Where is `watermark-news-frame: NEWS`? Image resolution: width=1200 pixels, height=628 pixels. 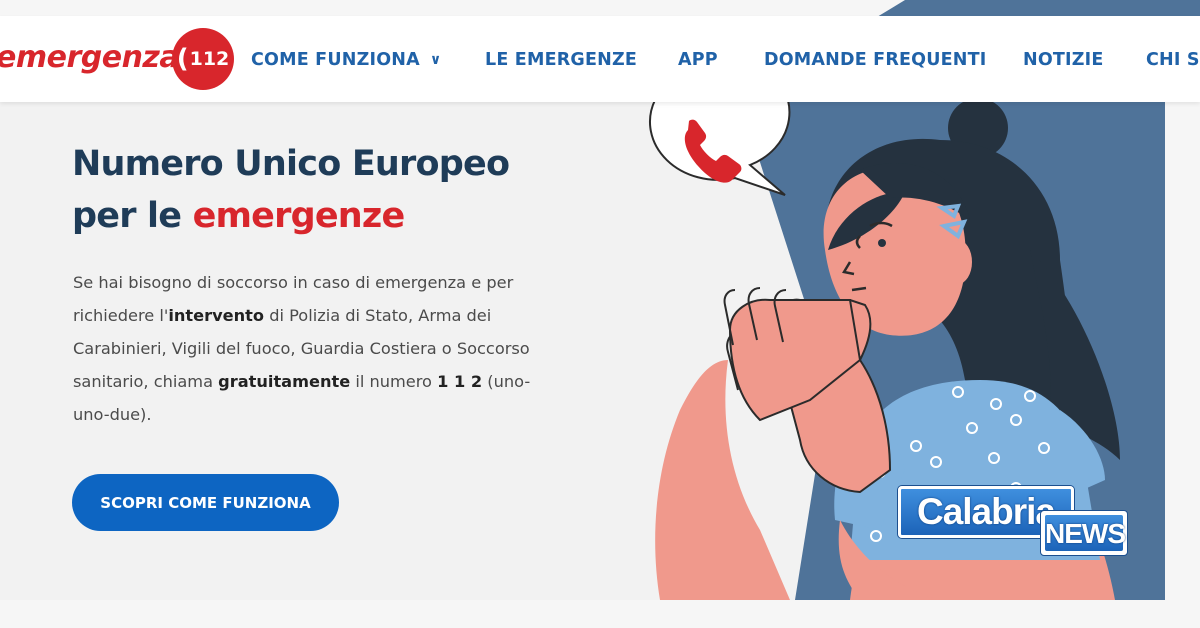
watermark-news-frame: NEWS is located at coordinates (1084, 533).